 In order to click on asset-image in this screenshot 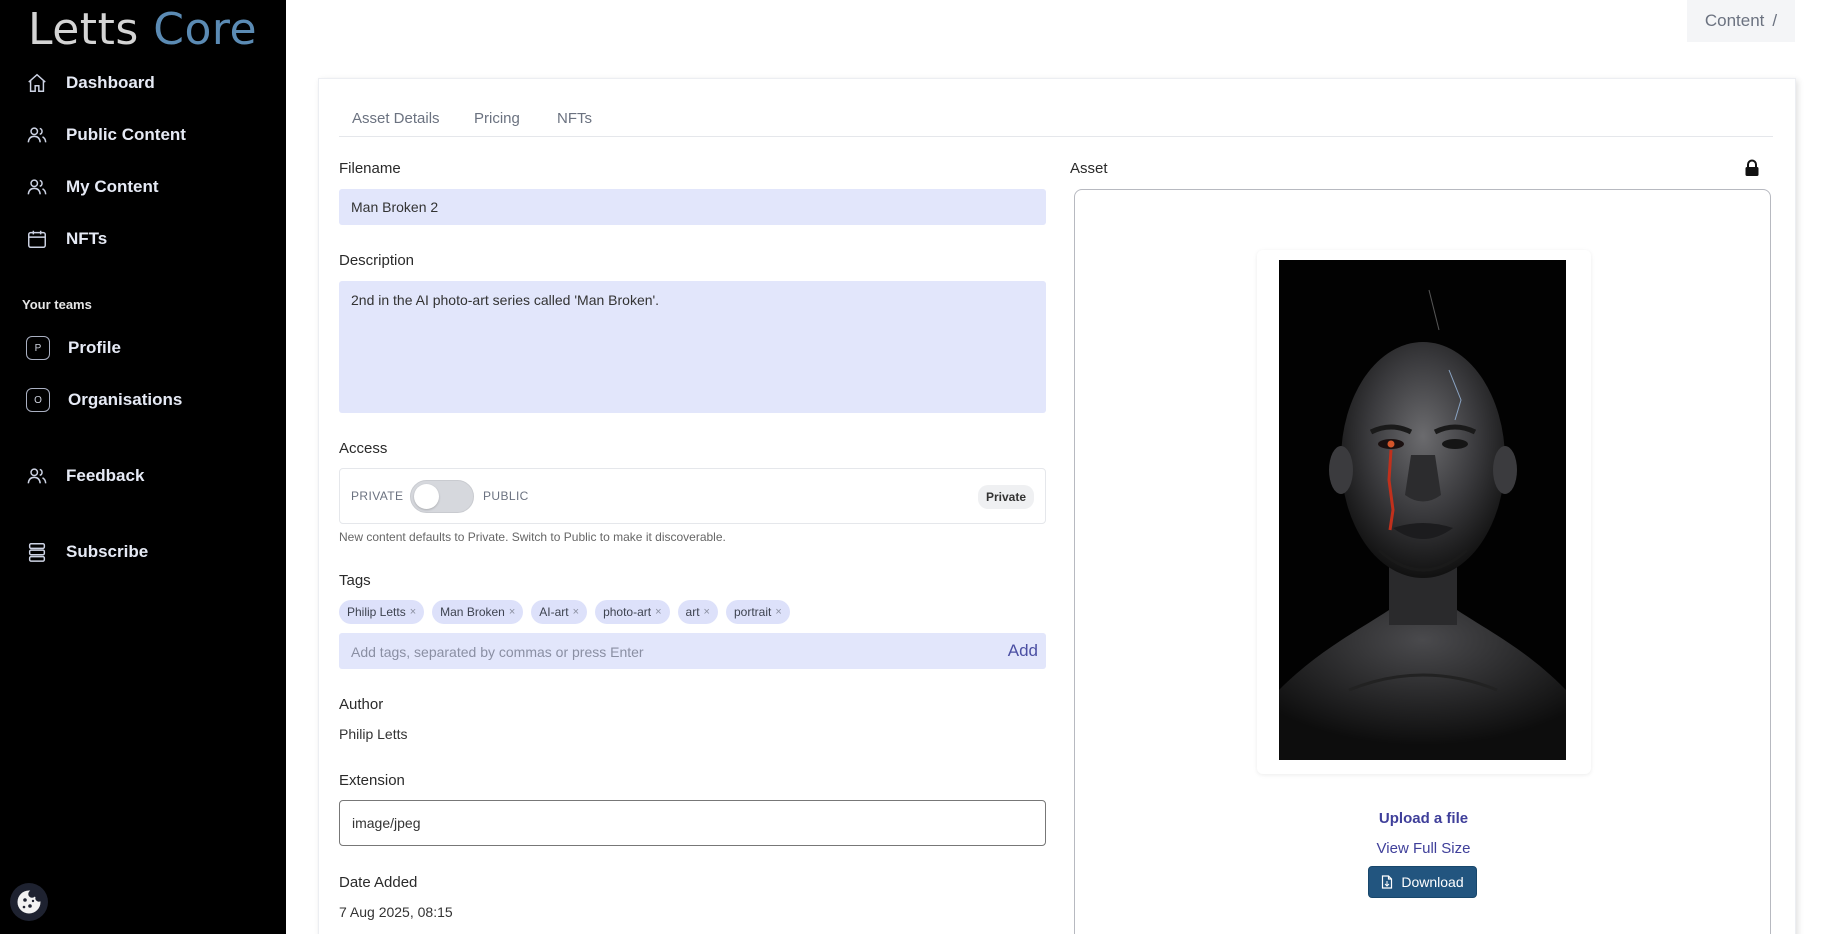, I will do `click(1422, 510)`.